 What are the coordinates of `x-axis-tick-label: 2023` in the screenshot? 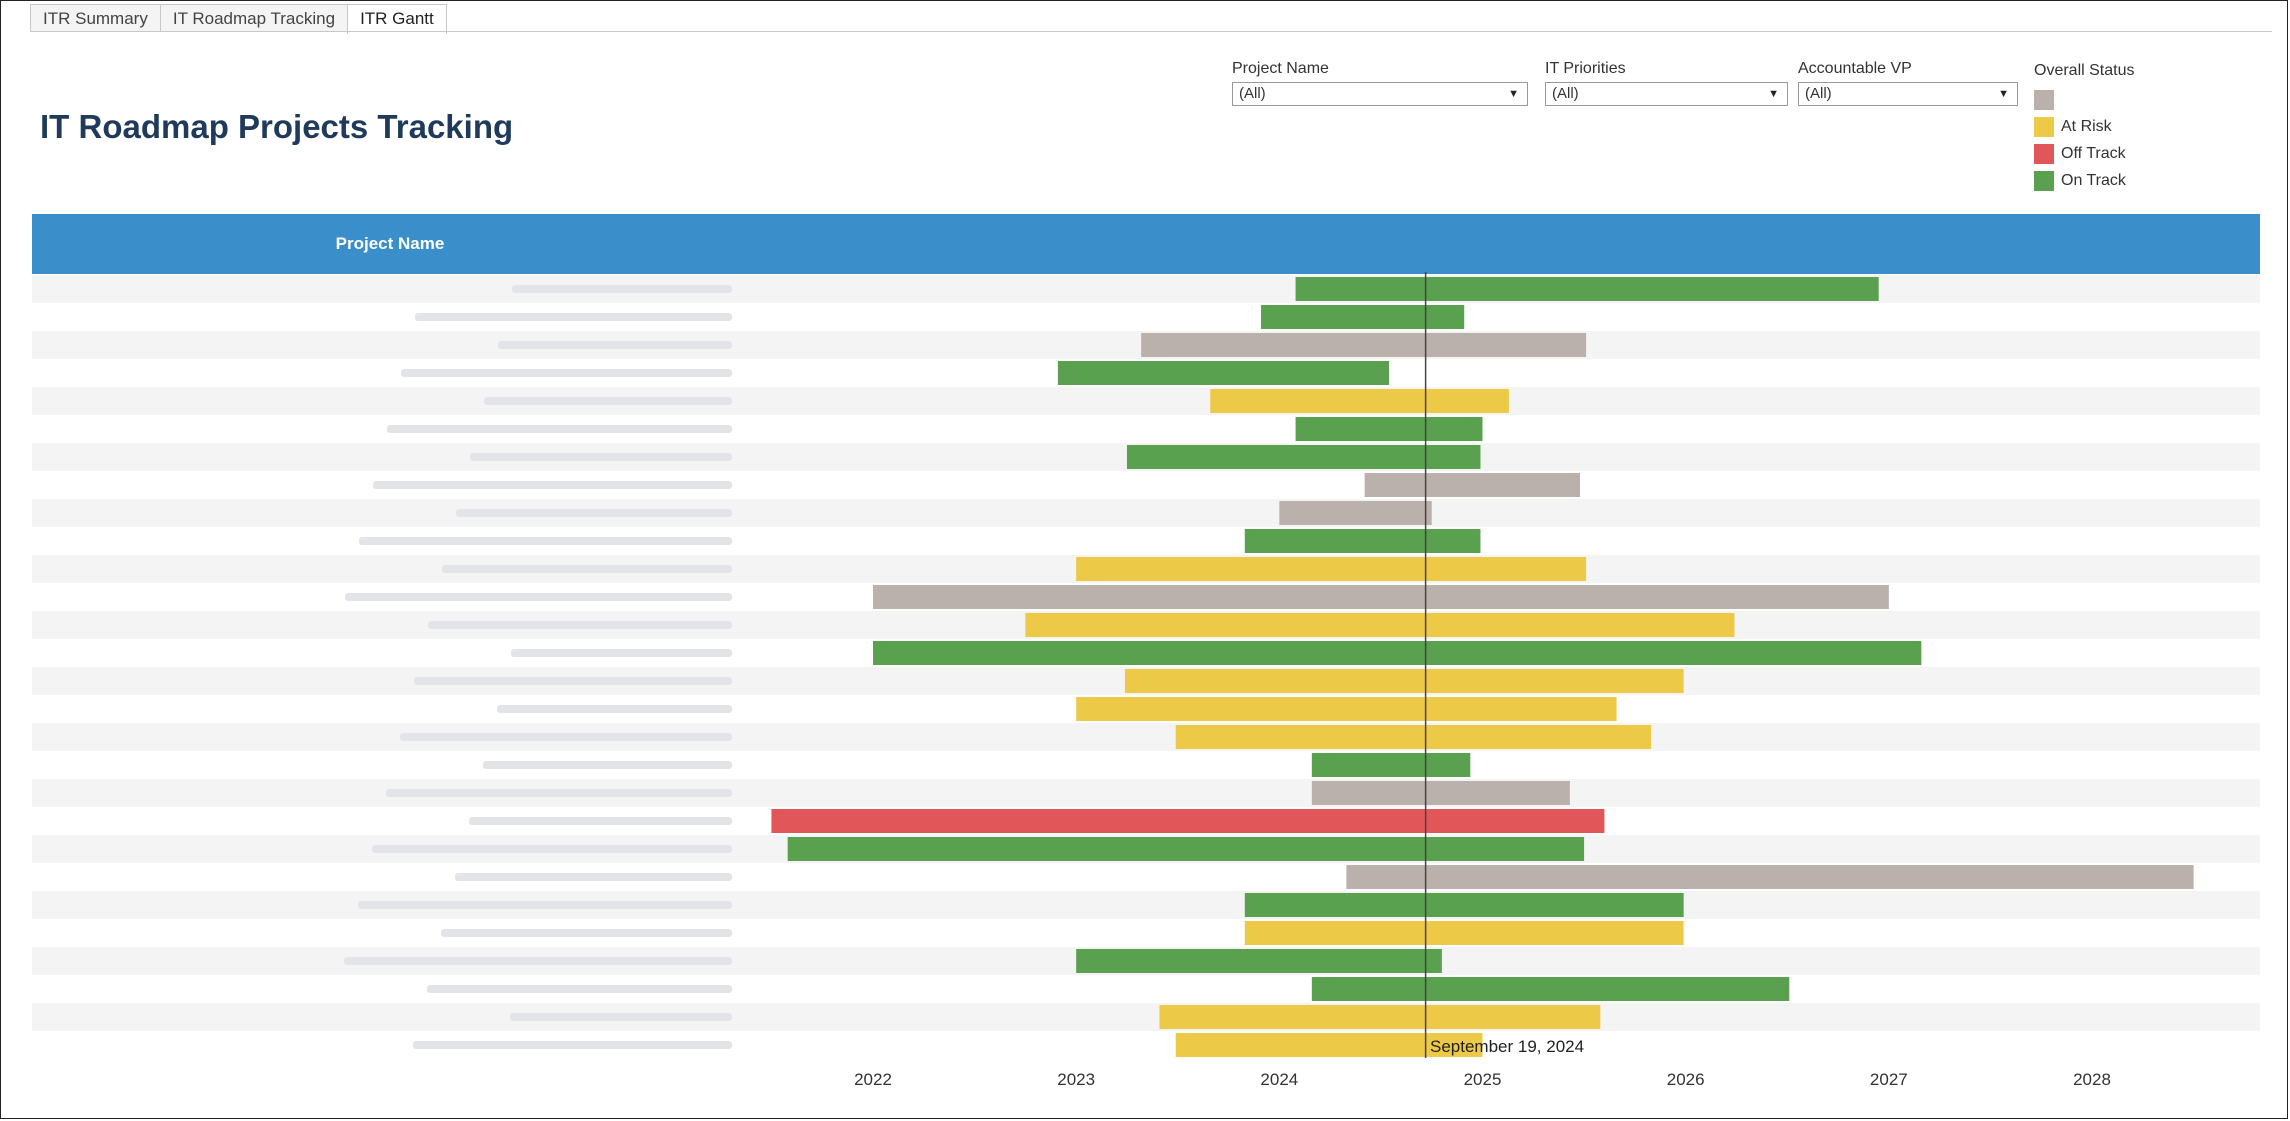 It's located at (1076, 1079).